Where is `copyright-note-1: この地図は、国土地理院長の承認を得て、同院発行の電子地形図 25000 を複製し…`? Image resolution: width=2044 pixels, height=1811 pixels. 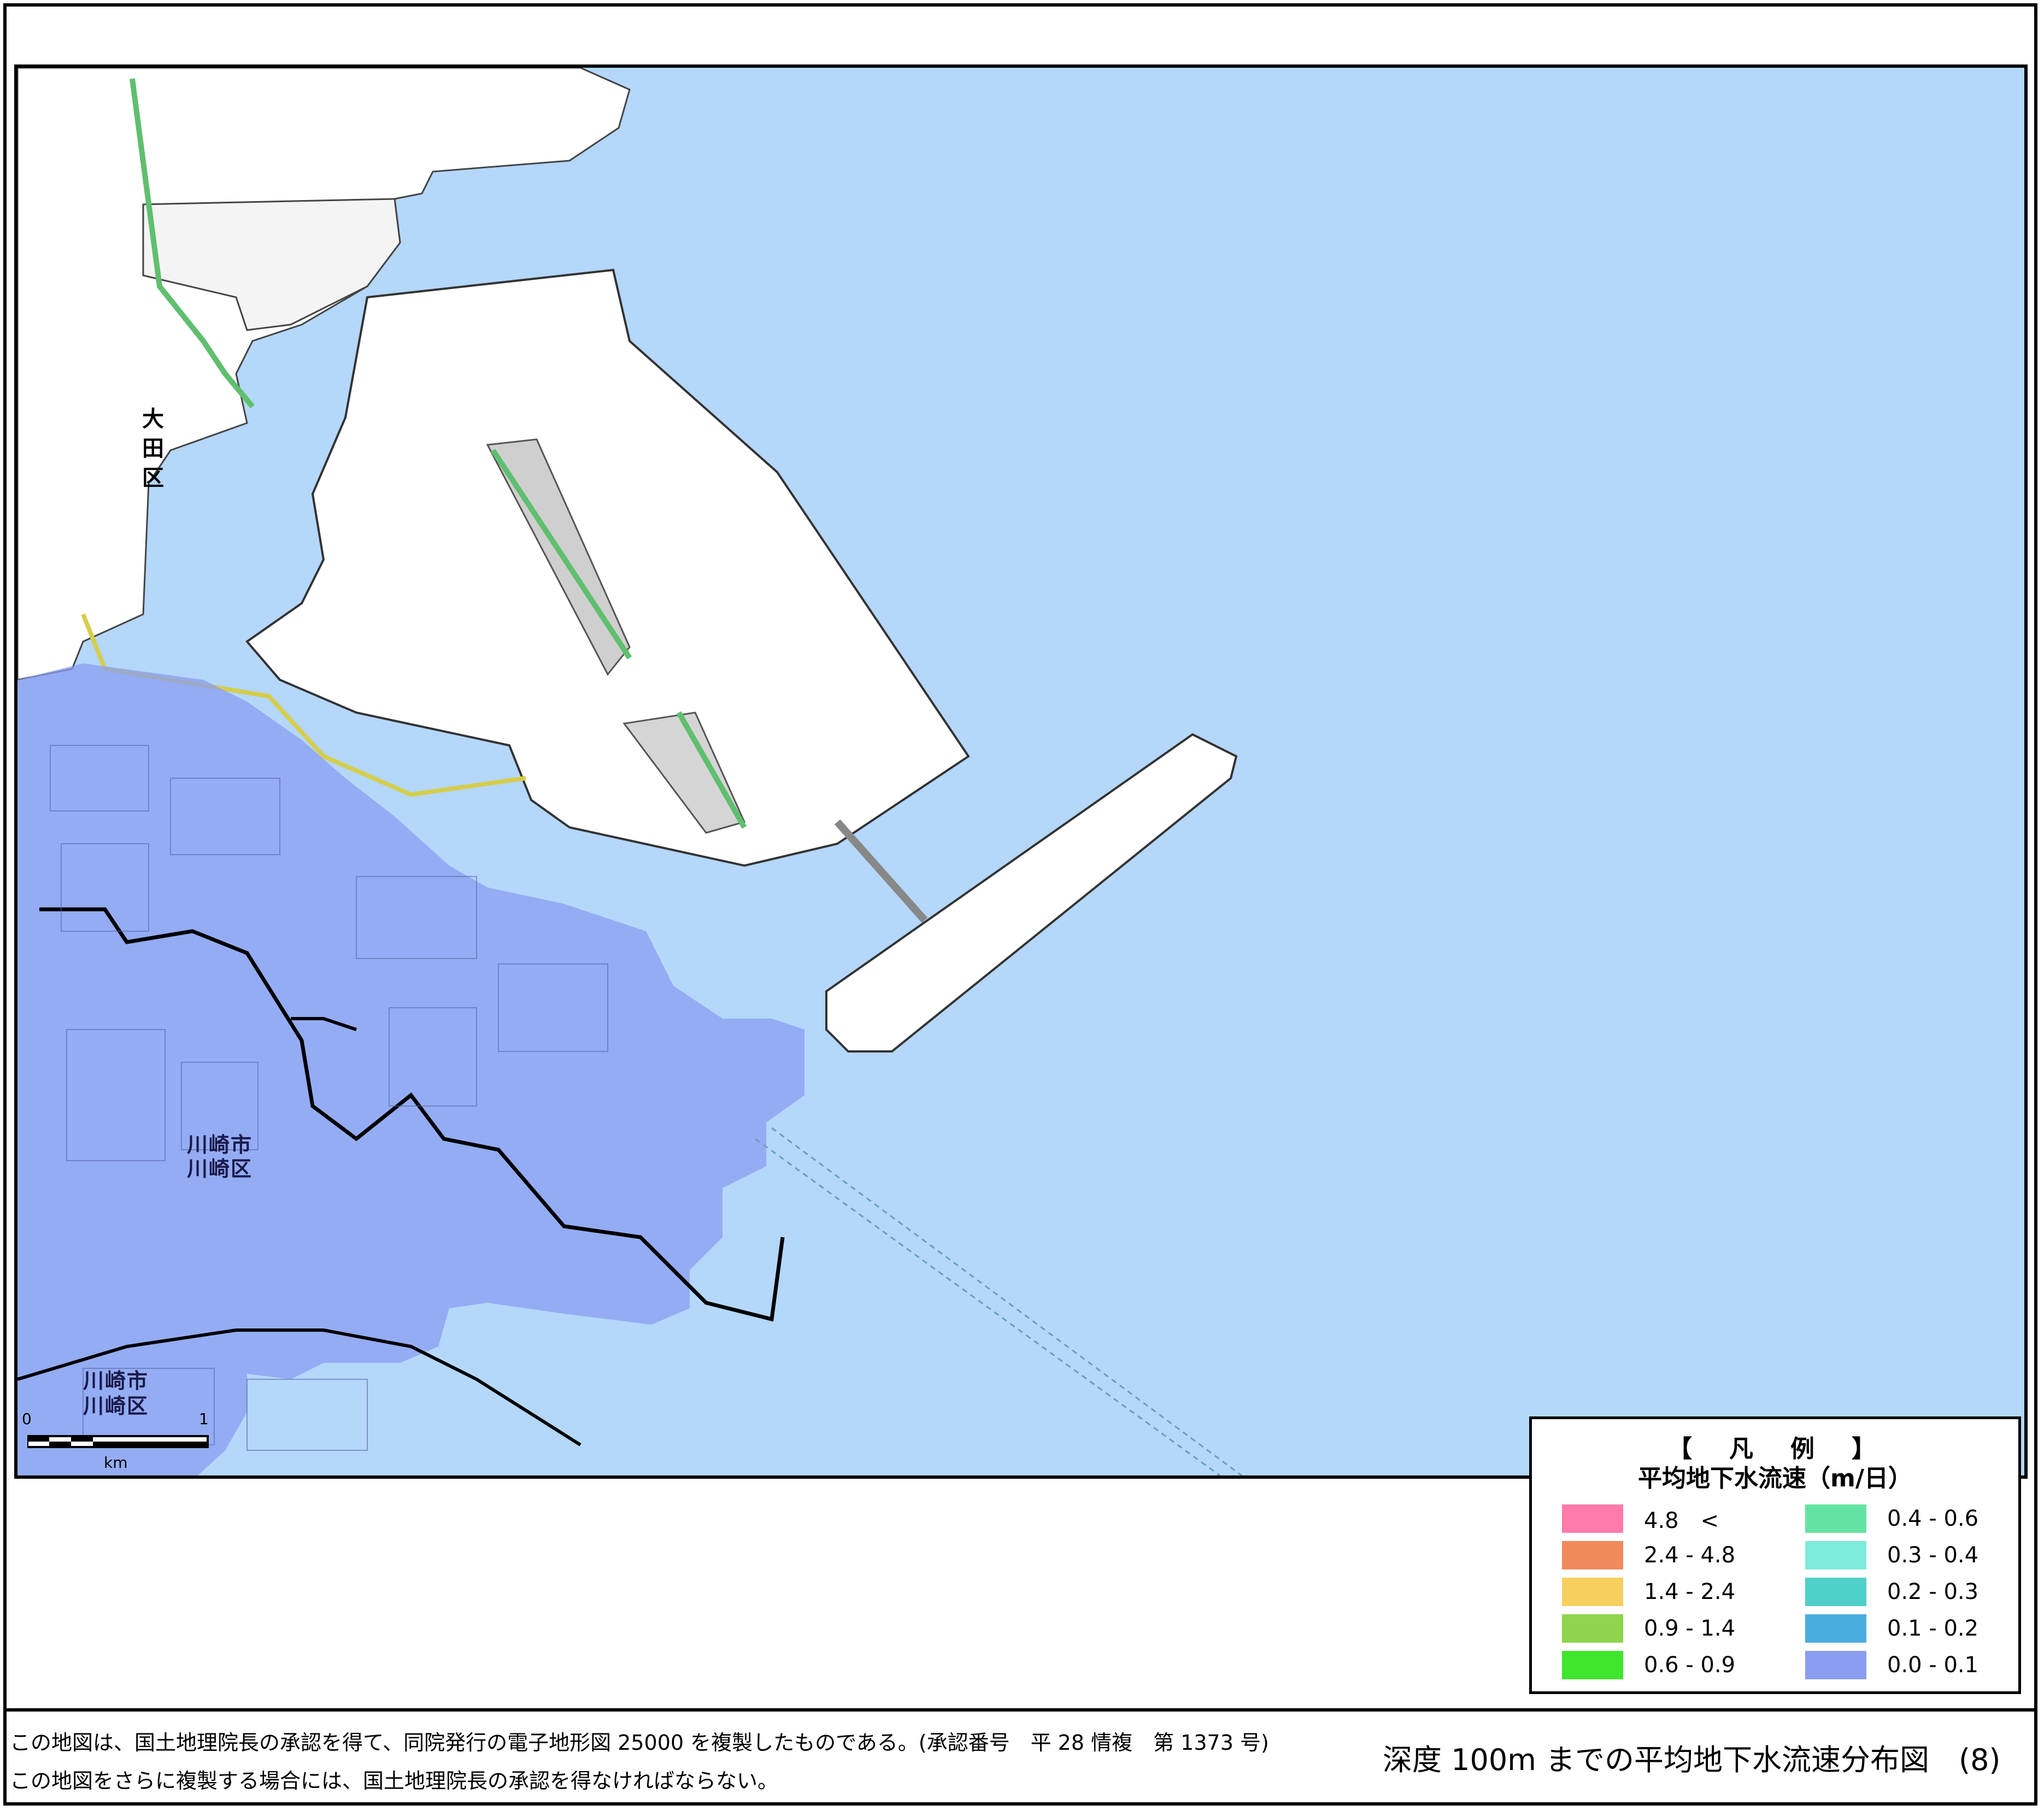
copyright-note-1: この地図は、国土地理院長の承認を得て、同院発行の電子地形図 25000 を複製し… is located at coordinates (639, 1743).